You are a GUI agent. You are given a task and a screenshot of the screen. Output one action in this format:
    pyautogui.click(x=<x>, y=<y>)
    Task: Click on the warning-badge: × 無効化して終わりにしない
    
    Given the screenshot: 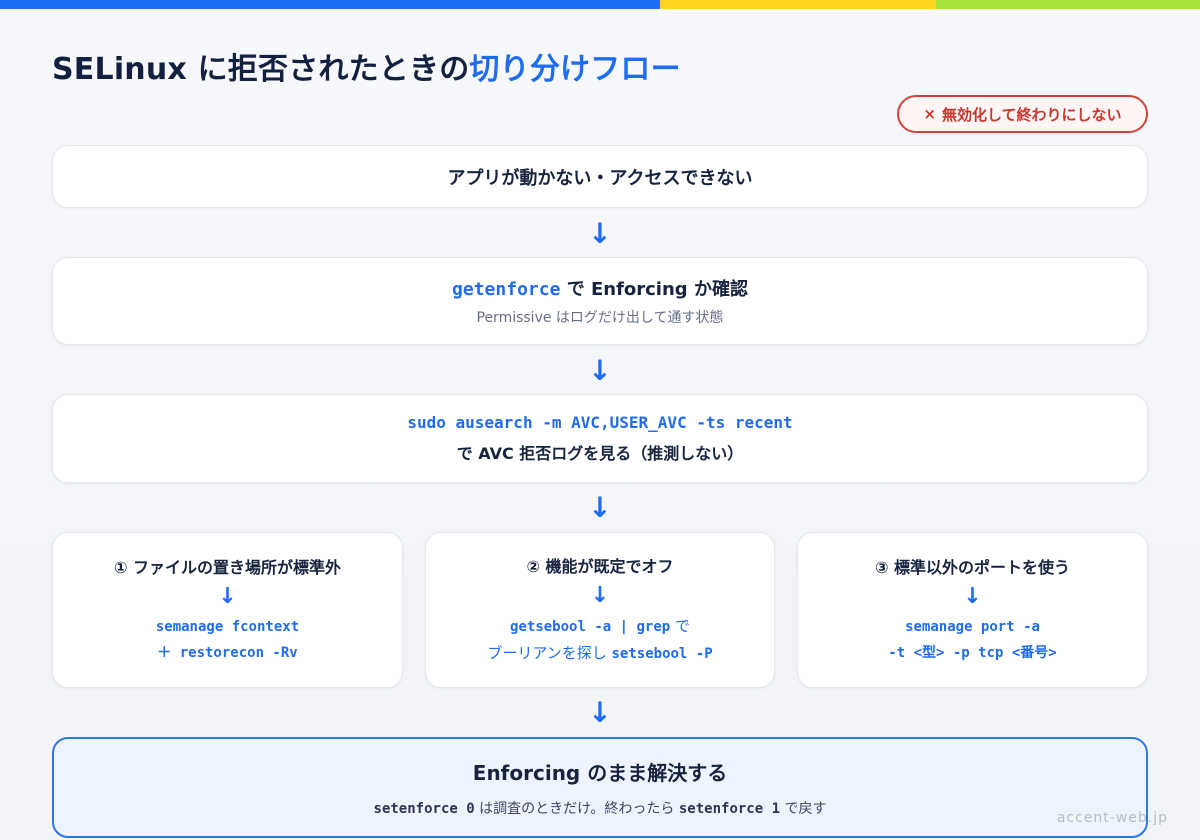 What is the action you would take?
    pyautogui.click(x=1022, y=114)
    